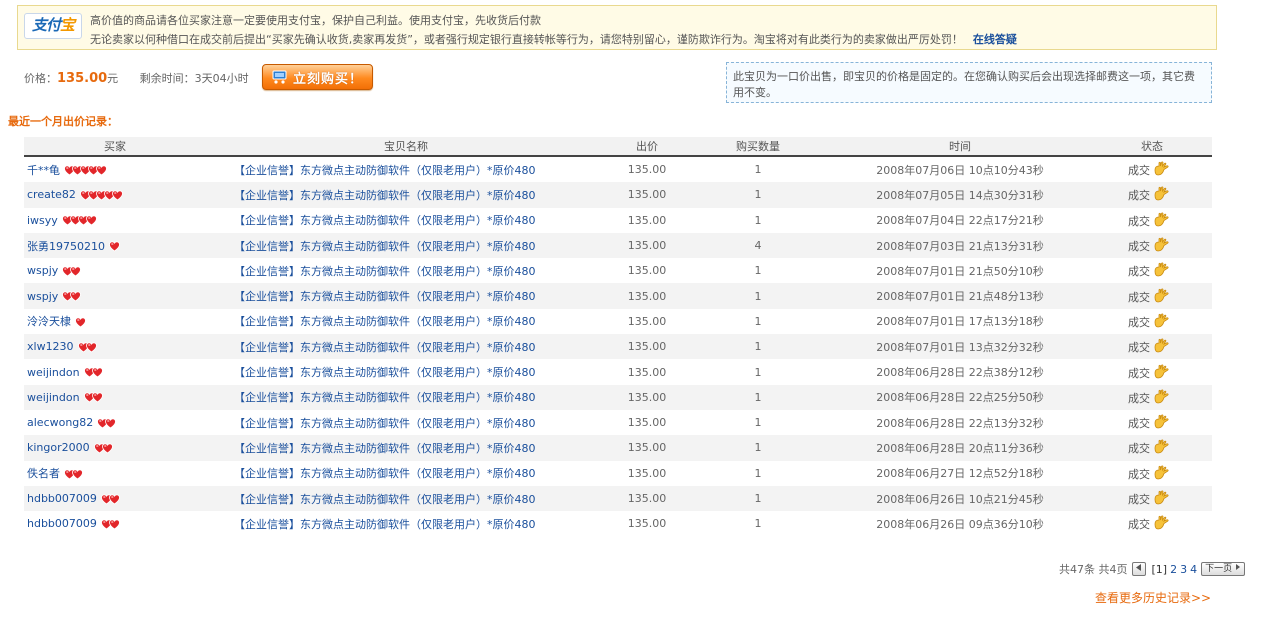 Image resolution: width=1280 pixels, height=620 pixels. What do you see at coordinates (51, 194) in the screenshot?
I see `buyer-name-link: create82` at bounding box center [51, 194].